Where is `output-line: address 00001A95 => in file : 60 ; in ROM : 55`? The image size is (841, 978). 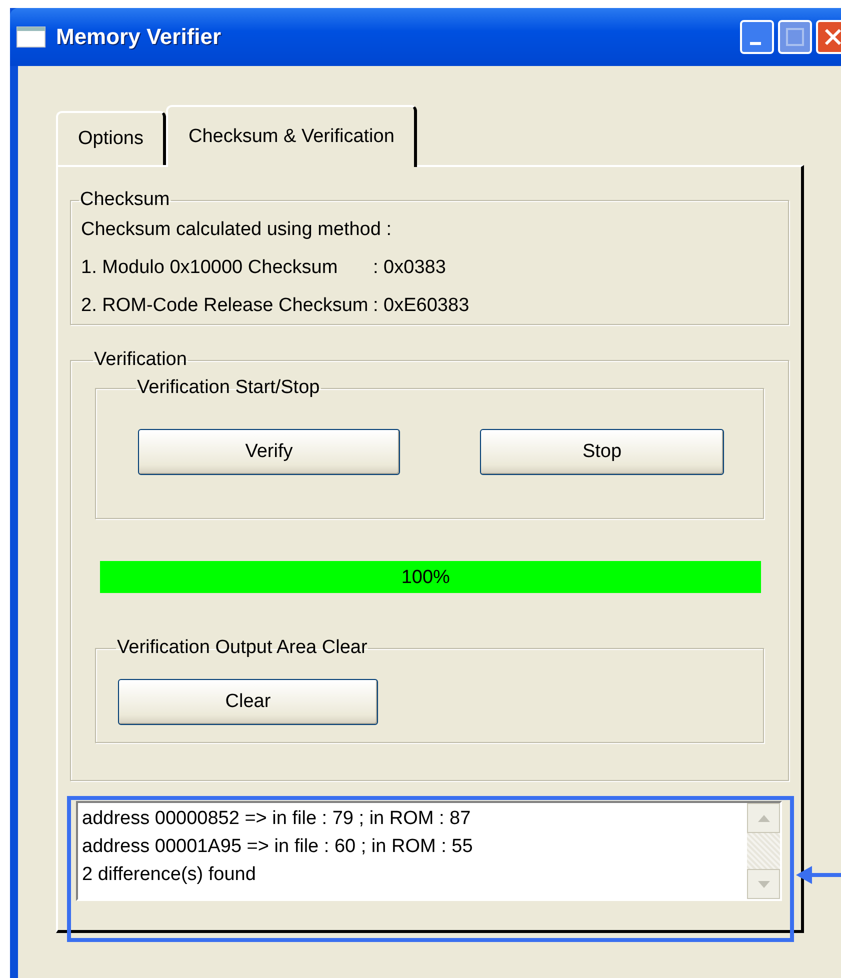
output-line: address 00001A95 => in file : 60 ; in ROM : 55 is located at coordinates (278, 847).